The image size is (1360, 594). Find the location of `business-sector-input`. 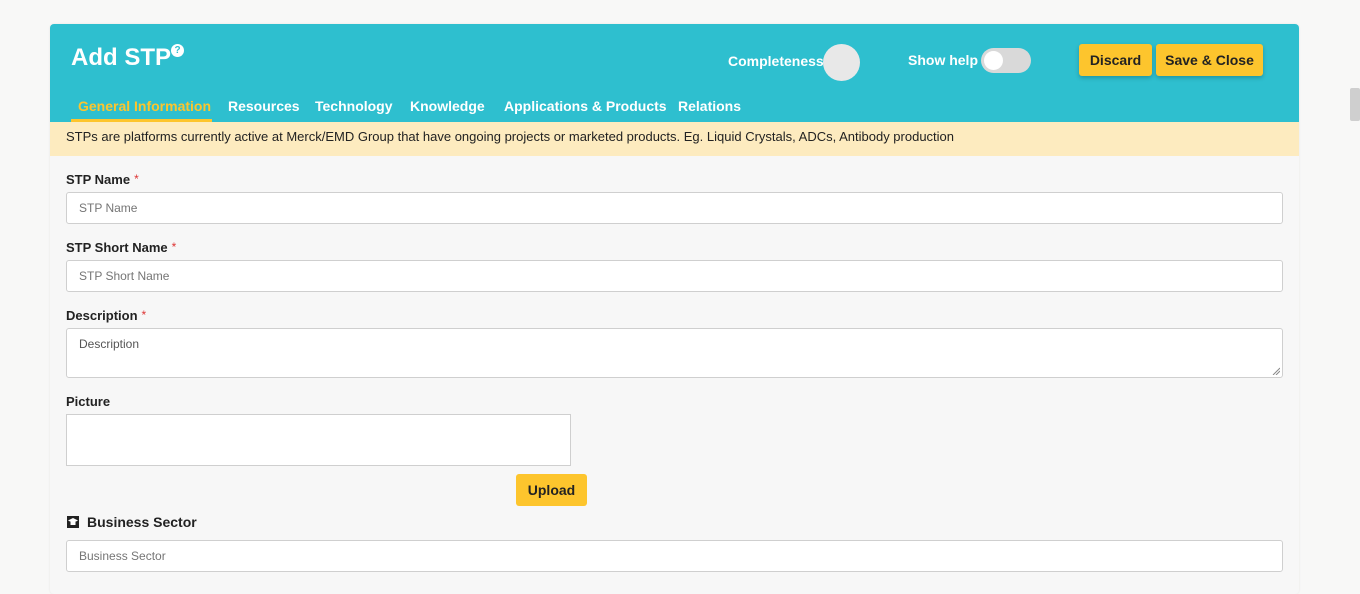

business-sector-input is located at coordinates (674, 556).